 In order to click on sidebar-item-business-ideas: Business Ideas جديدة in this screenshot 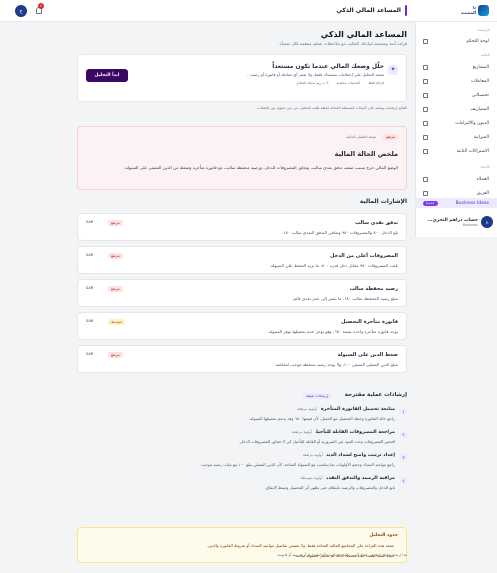, I will do `click(456, 203)`.